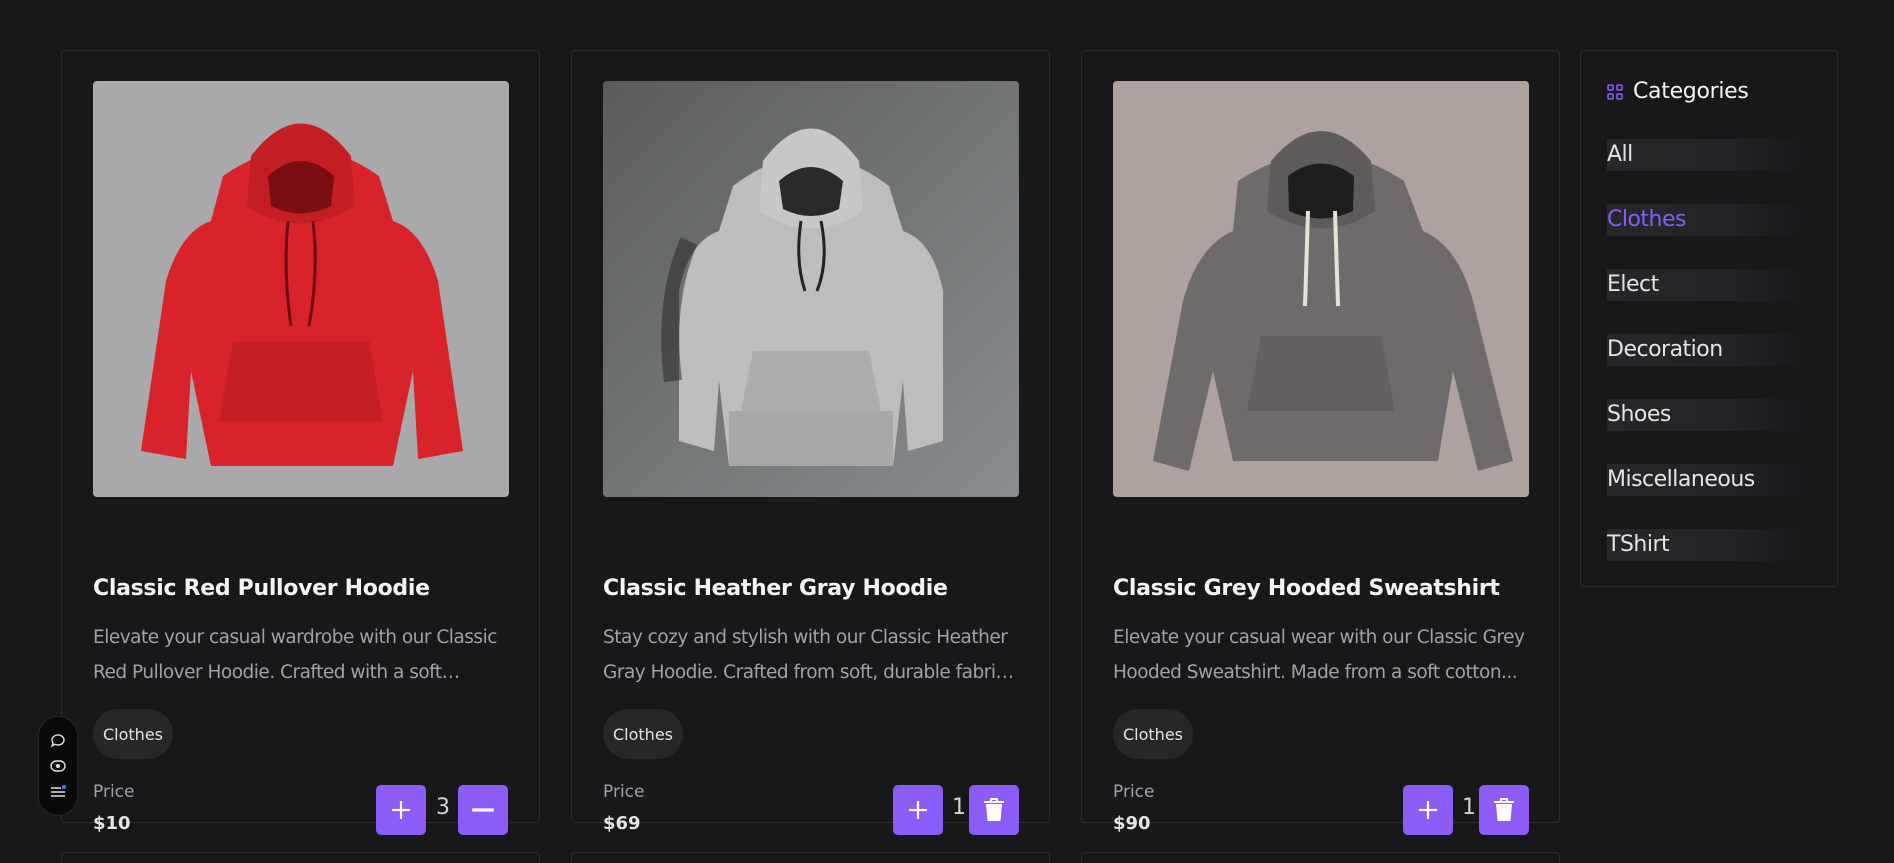 This screenshot has height=863, width=1894. I want to click on decrease-quantity-button, so click(483, 810).